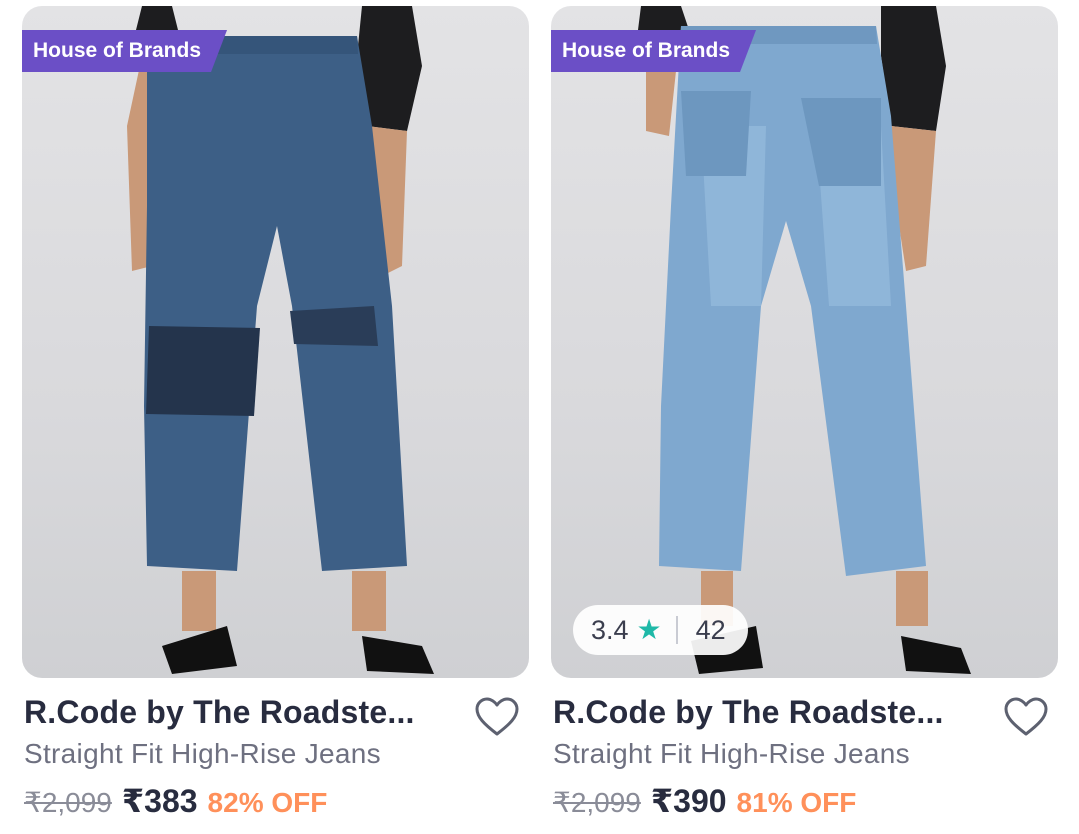 The image size is (1079, 834). What do you see at coordinates (267, 802) in the screenshot?
I see `discount-label: 82% OFF` at bounding box center [267, 802].